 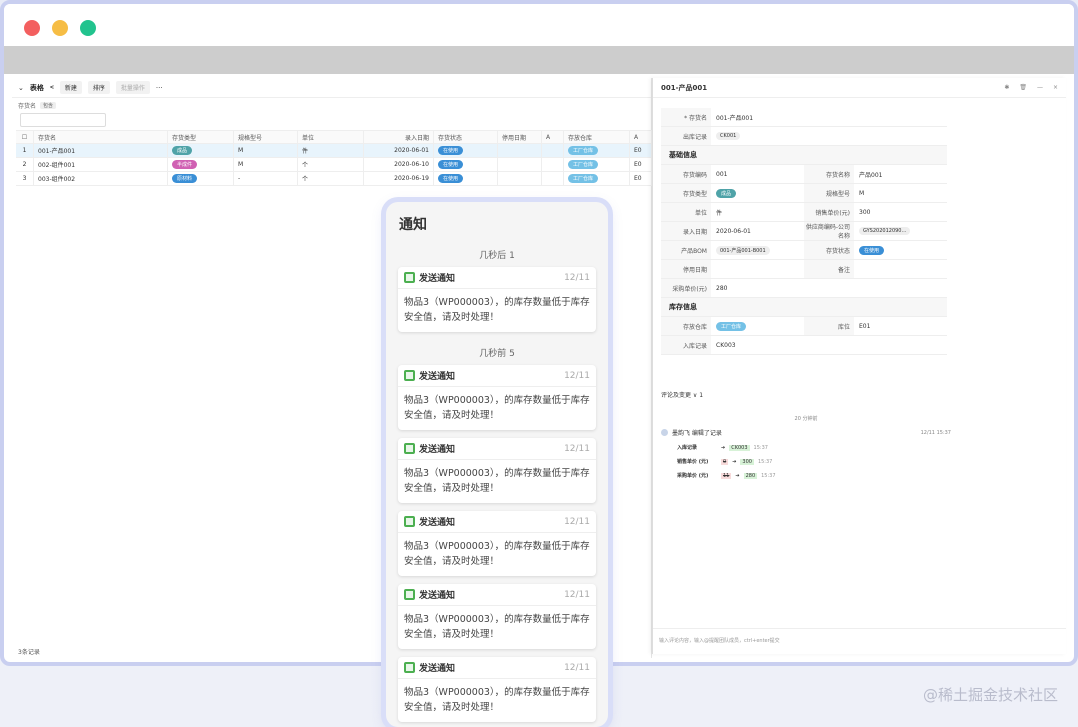 What do you see at coordinates (399, 164) in the screenshot?
I see `cell-date: 2020-06-10` at bounding box center [399, 164].